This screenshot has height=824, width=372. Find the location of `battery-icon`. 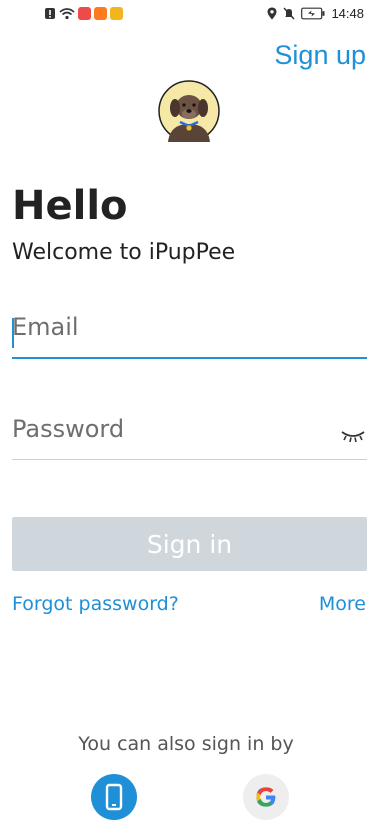

battery-icon is located at coordinates (313, 13).